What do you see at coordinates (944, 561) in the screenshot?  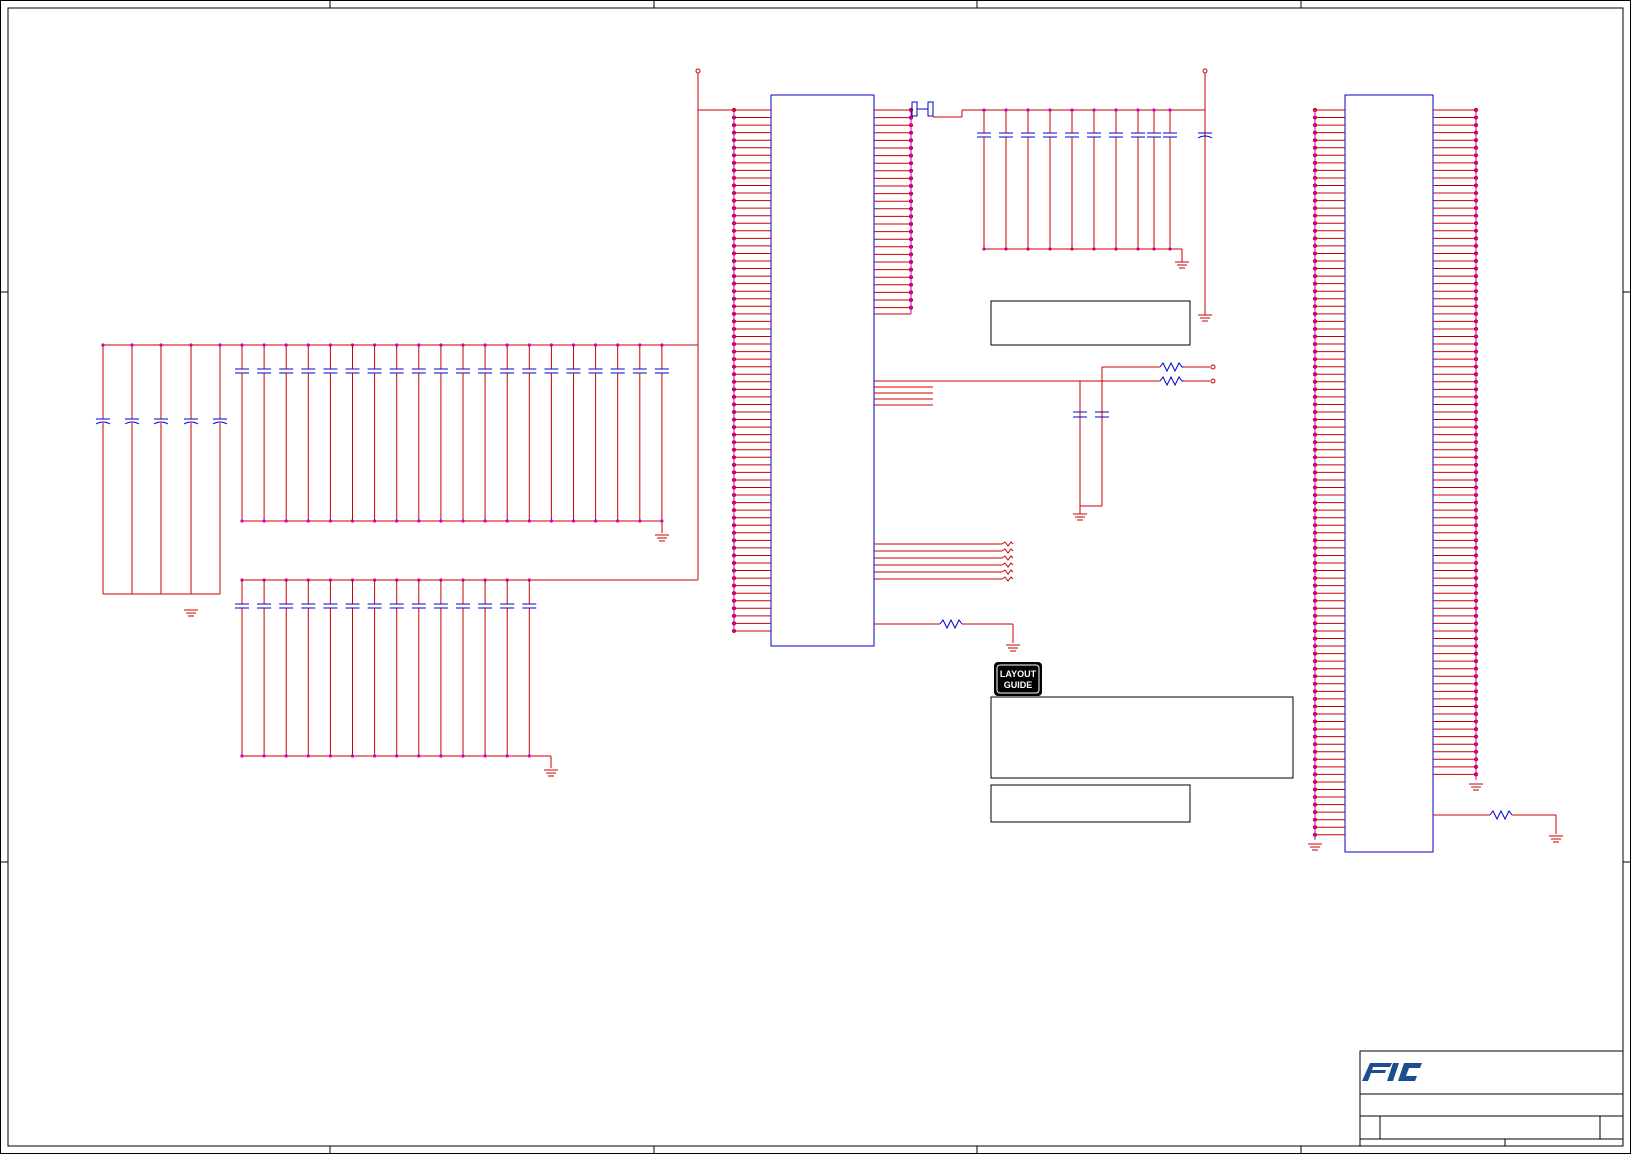 I see `resistor-array` at bounding box center [944, 561].